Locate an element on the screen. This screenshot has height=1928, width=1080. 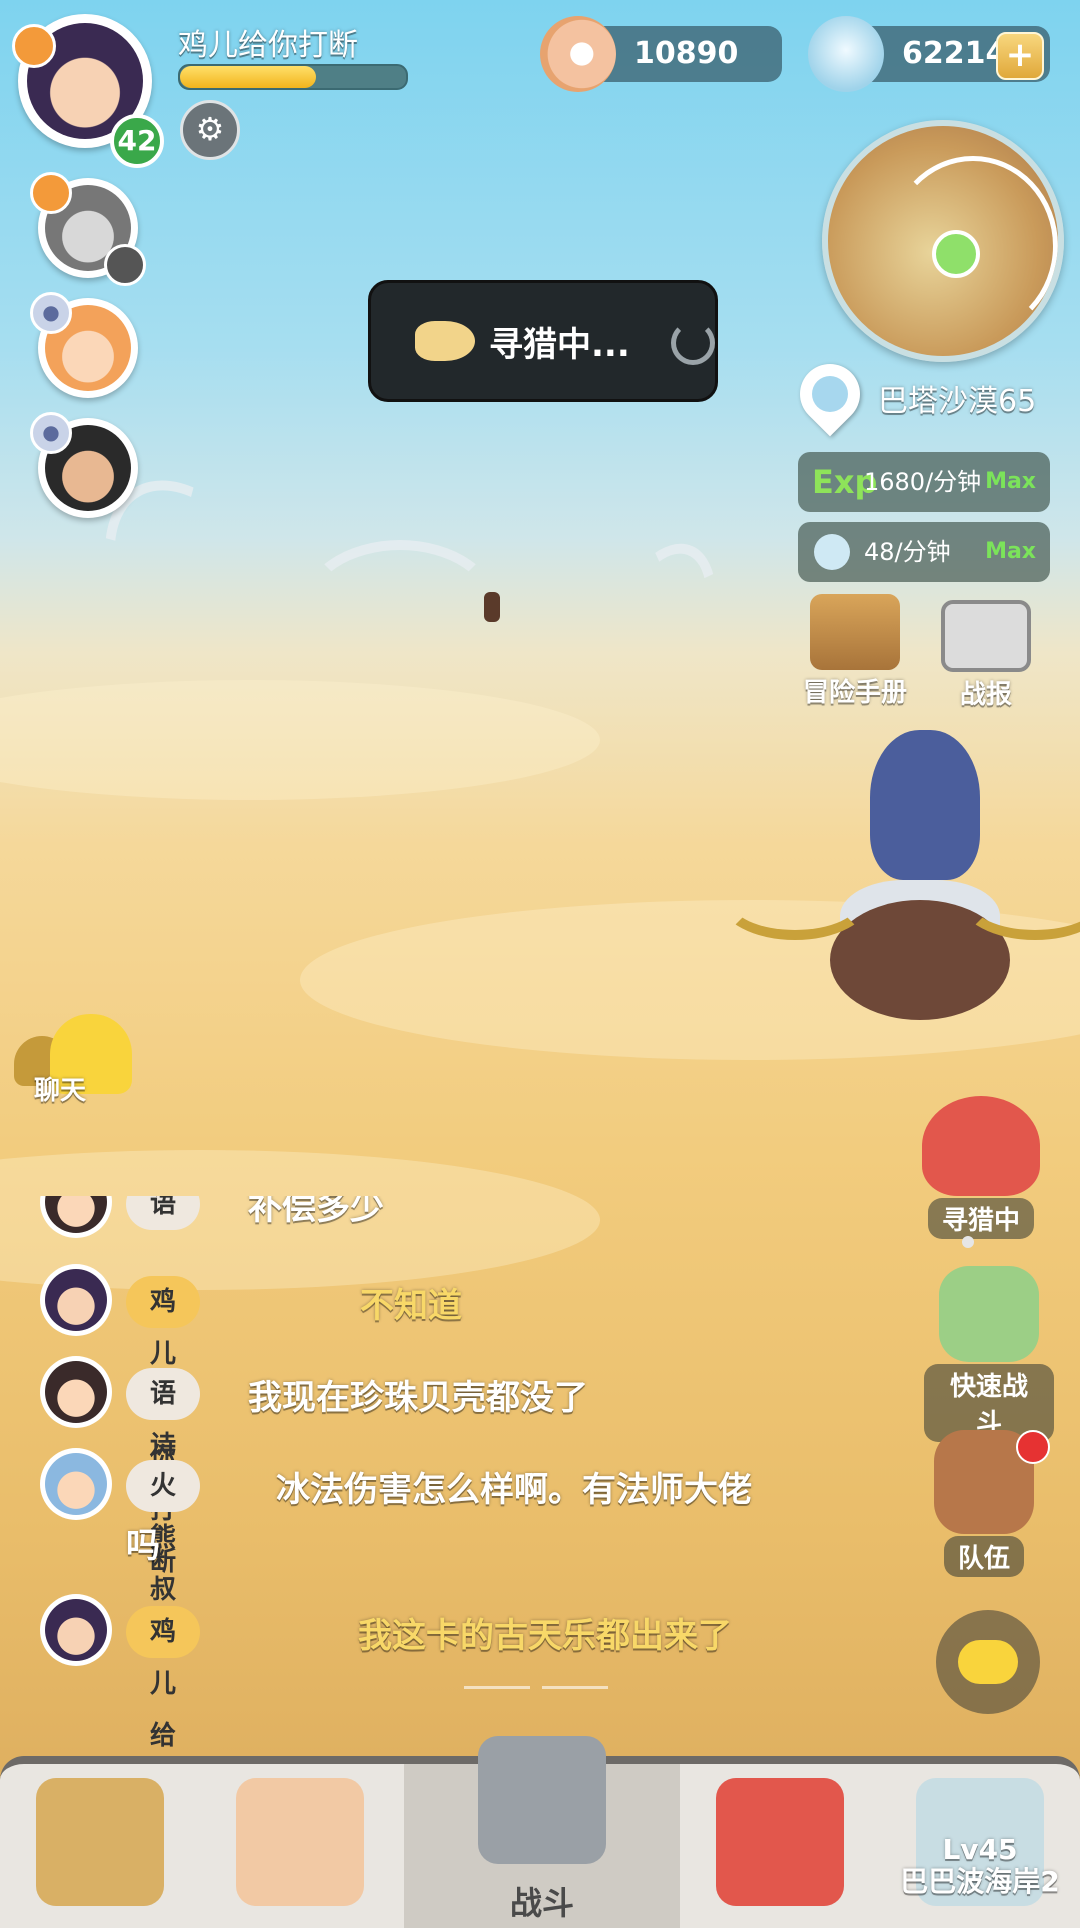
location-name: 巴塔沙漠65 is located at coordinates (957, 401).